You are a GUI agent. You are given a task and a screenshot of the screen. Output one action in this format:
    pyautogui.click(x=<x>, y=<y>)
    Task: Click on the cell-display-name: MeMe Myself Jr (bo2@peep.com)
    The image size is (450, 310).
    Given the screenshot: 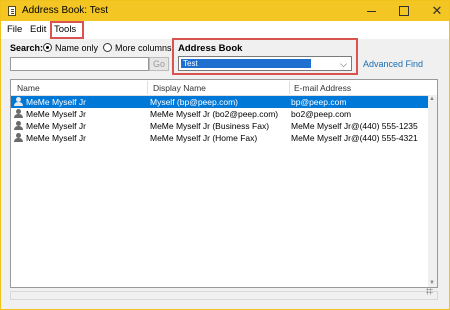 What is the action you would take?
    pyautogui.click(x=214, y=114)
    